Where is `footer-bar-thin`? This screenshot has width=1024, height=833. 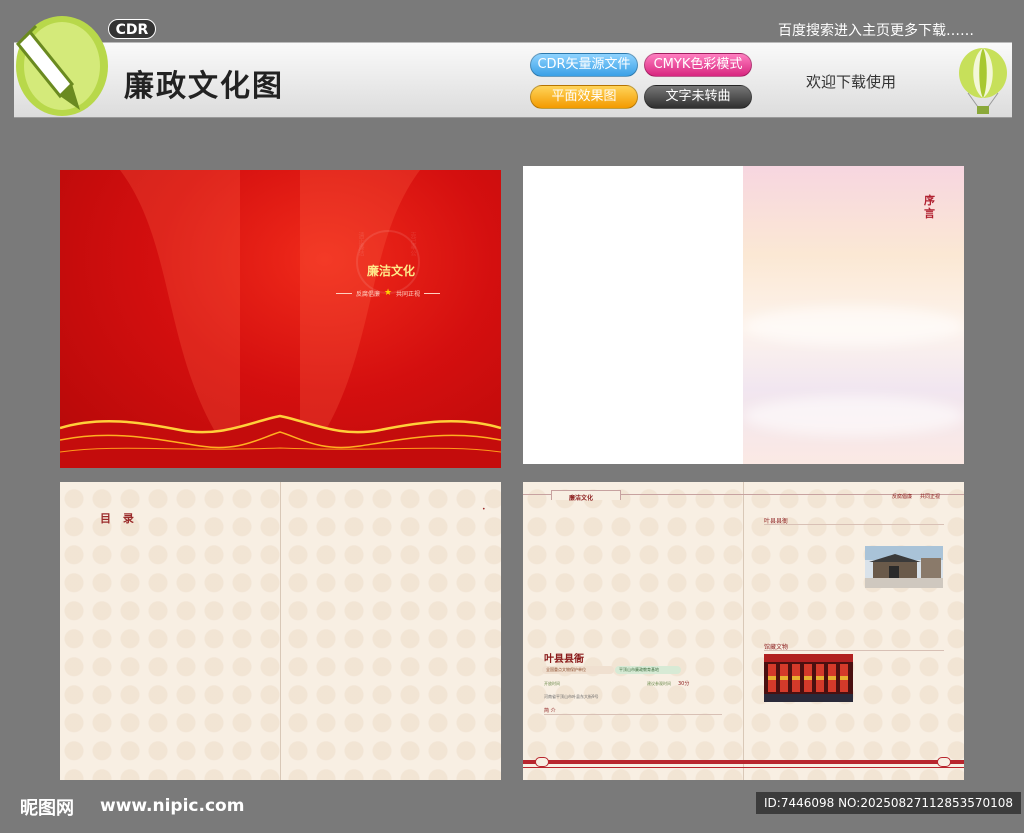 footer-bar-thin is located at coordinates (743, 767).